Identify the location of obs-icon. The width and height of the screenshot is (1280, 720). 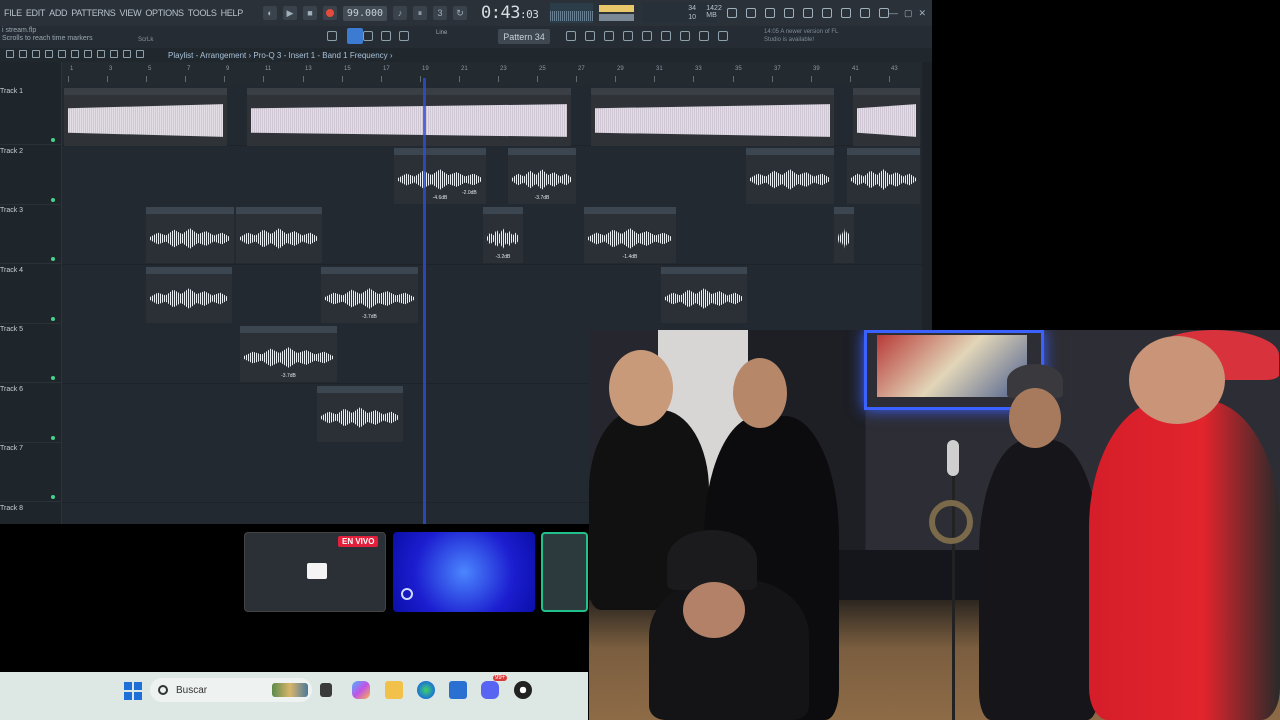
(523, 690).